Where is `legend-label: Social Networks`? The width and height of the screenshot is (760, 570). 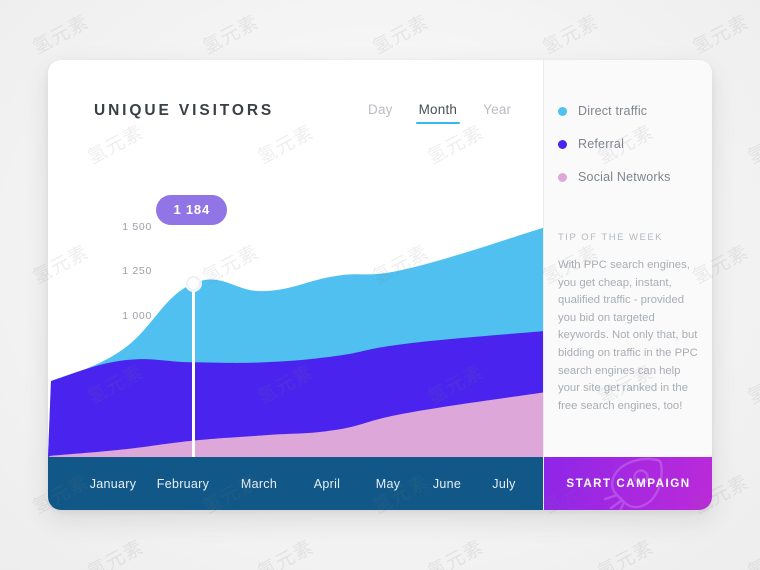 legend-label: Social Networks is located at coordinates (624, 177).